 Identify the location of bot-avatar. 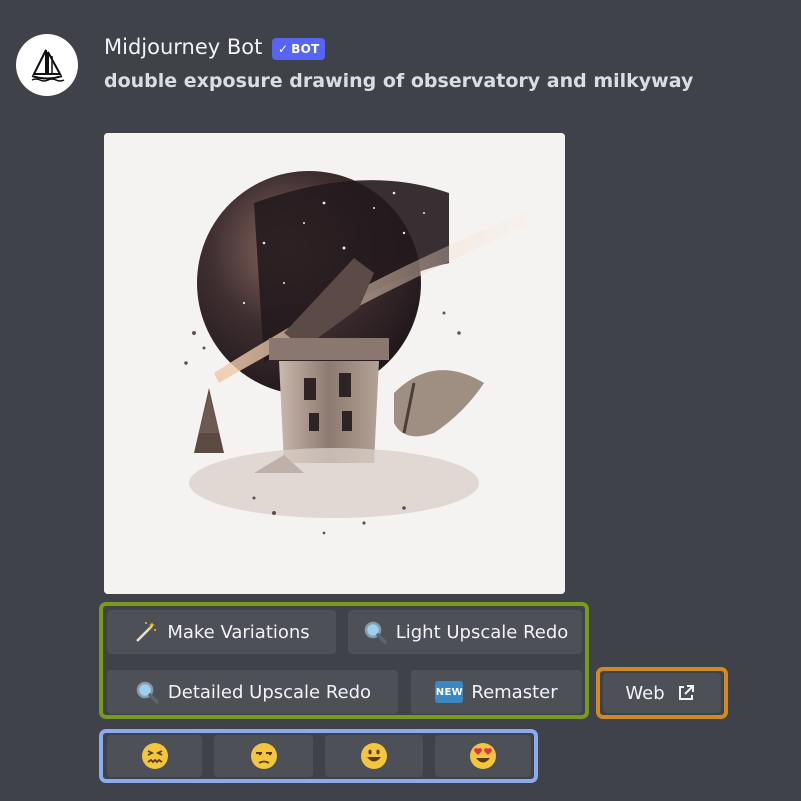
(47, 65).